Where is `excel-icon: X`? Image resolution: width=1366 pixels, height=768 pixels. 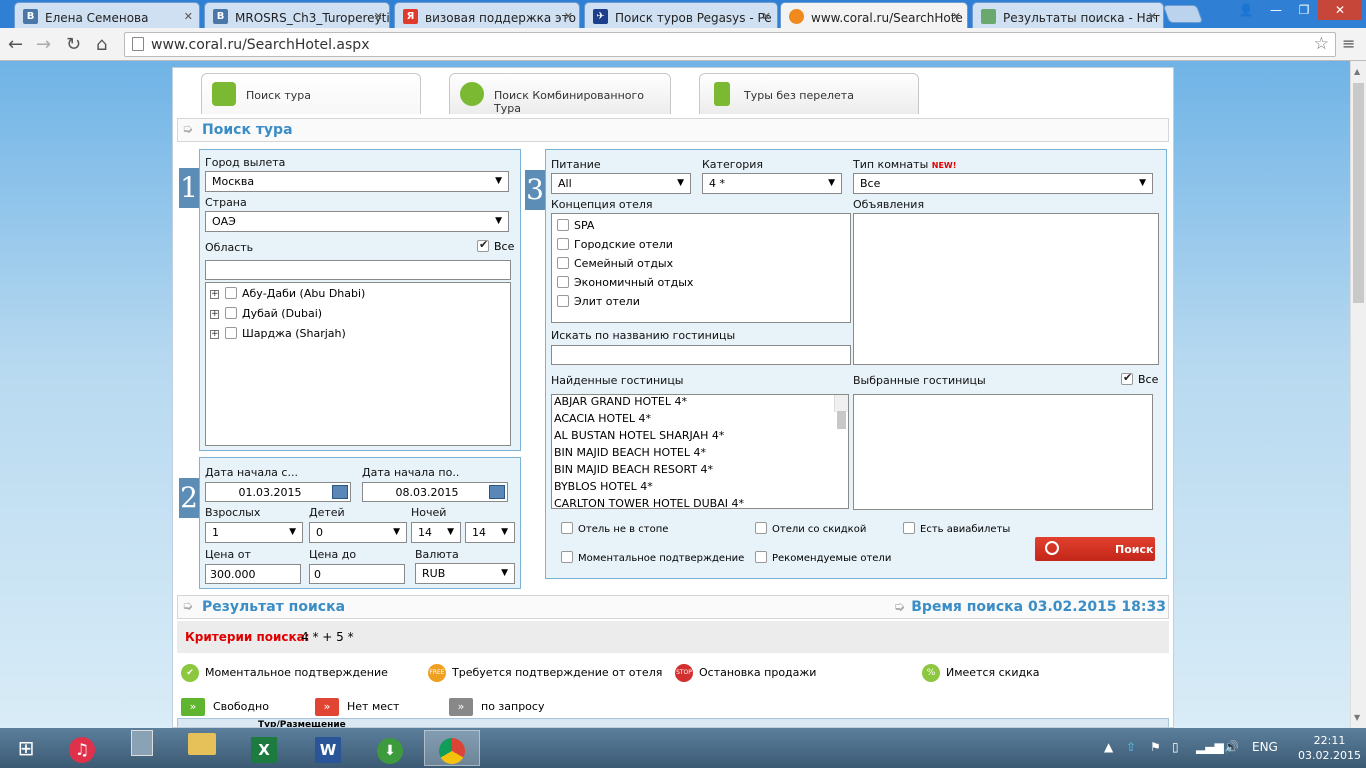 excel-icon: X is located at coordinates (264, 748).